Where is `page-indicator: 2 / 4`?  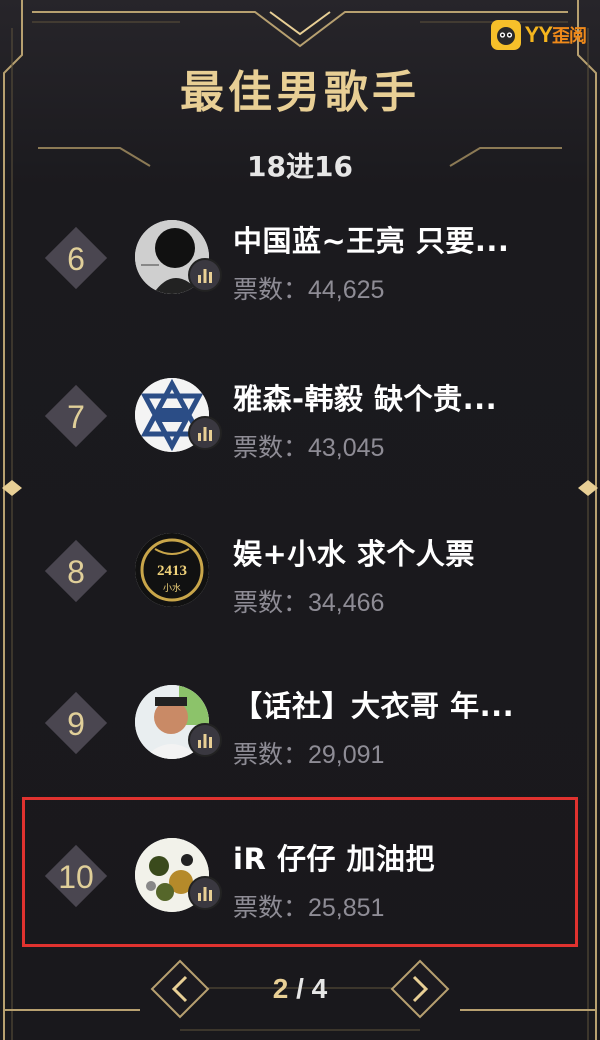 page-indicator: 2 / 4 is located at coordinates (300, 988).